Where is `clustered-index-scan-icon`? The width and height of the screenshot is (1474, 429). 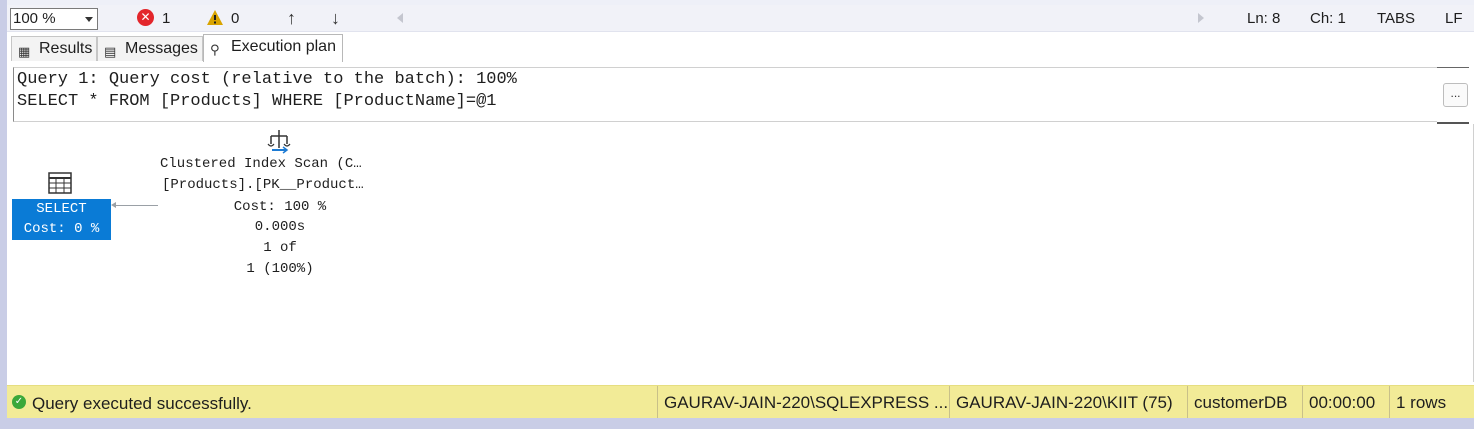 clustered-index-scan-icon is located at coordinates (279, 141).